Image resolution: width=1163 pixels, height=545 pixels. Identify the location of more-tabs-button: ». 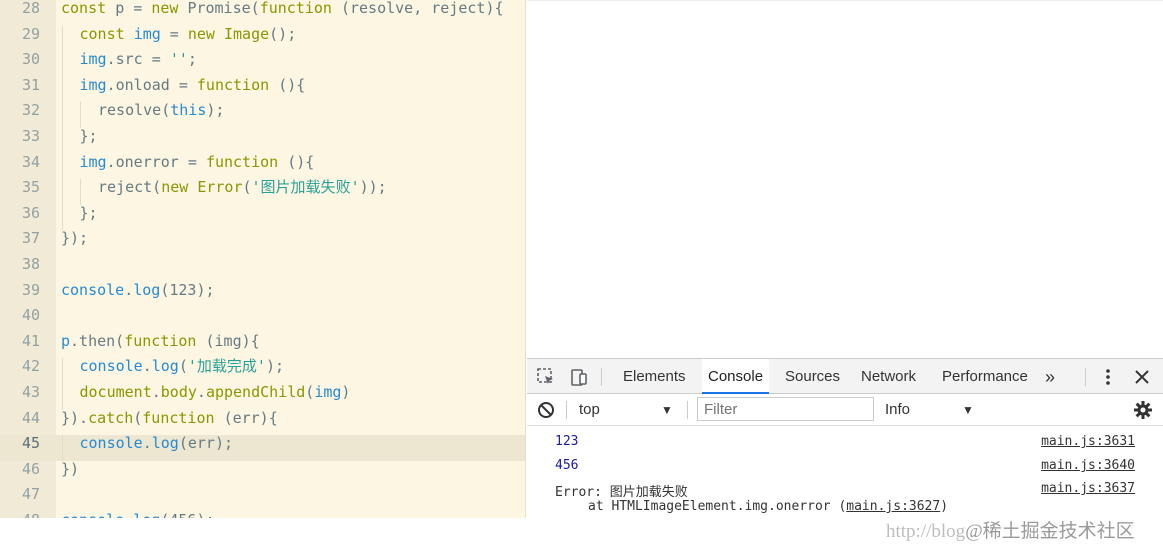
(1050, 376).